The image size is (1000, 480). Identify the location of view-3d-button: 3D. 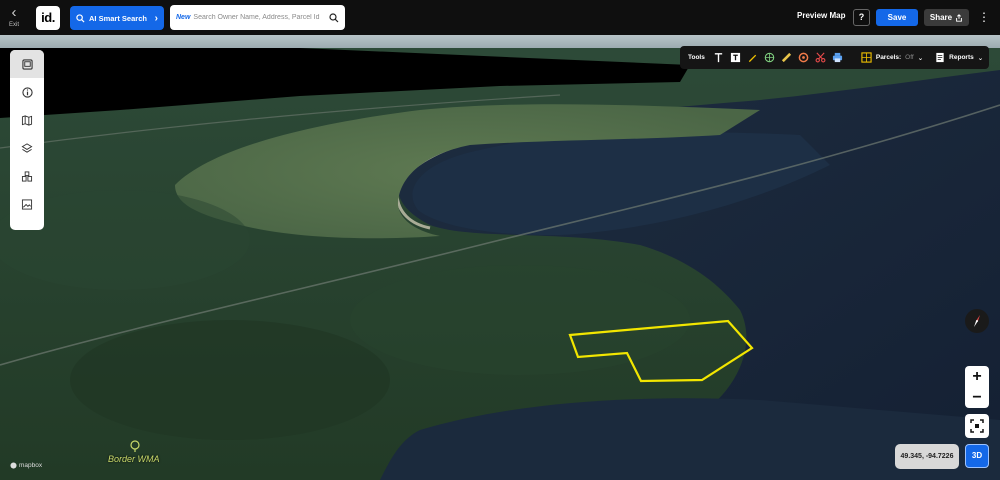
(977, 456).